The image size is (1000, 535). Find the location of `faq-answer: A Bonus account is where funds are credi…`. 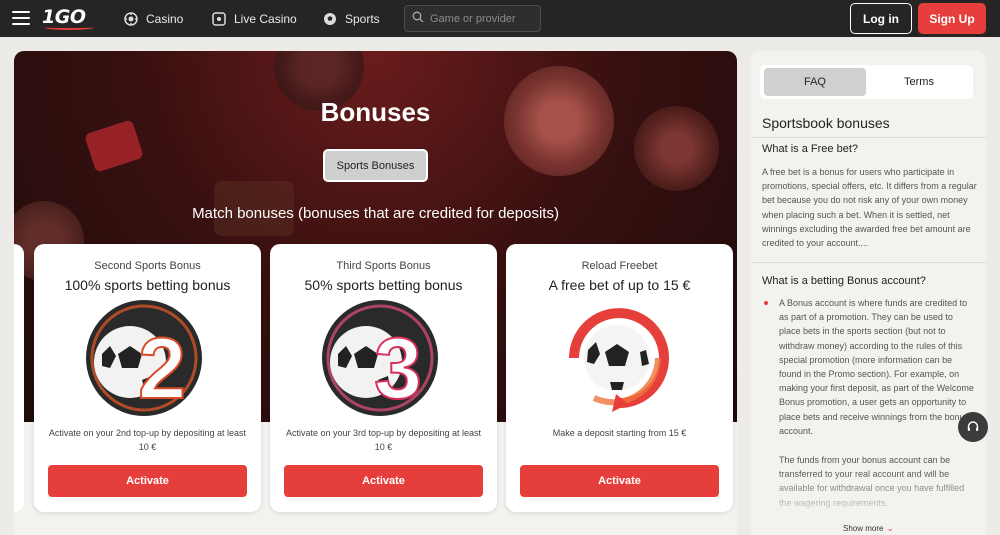

faq-answer: A Bonus account is where funds are credi… is located at coordinates (876, 367).